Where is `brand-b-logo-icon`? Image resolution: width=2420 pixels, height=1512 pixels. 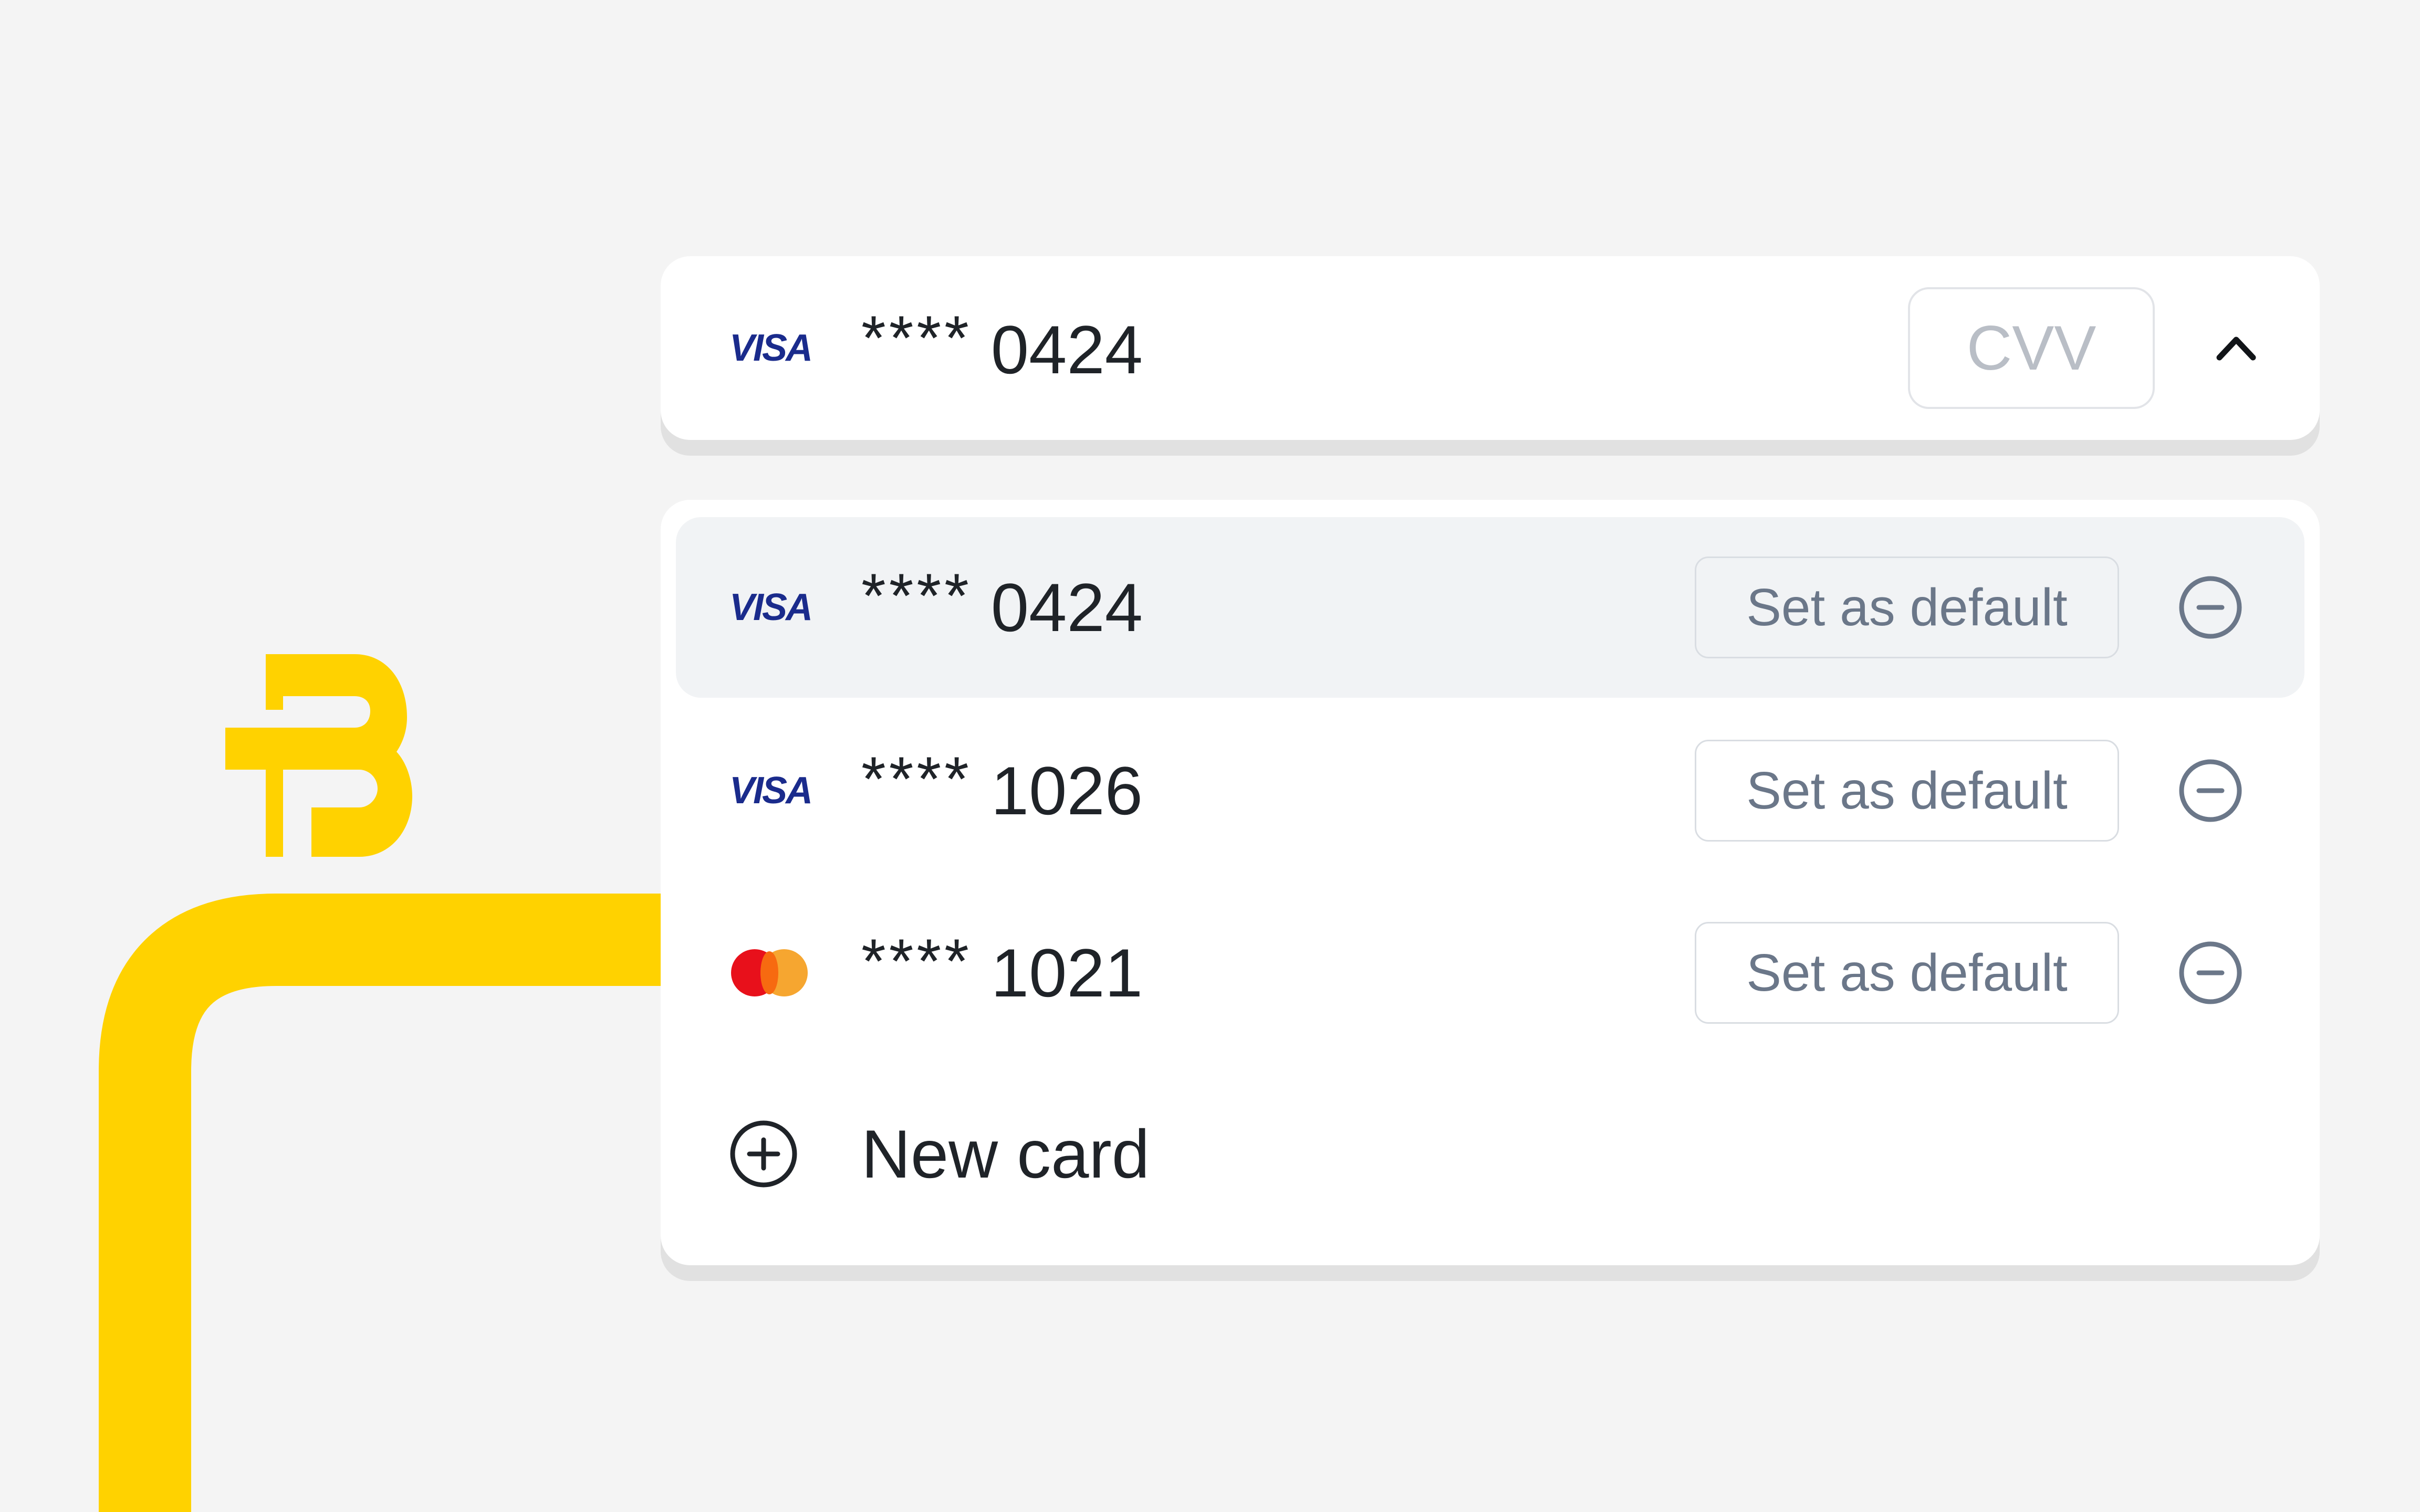 brand-b-logo-icon is located at coordinates (318, 755).